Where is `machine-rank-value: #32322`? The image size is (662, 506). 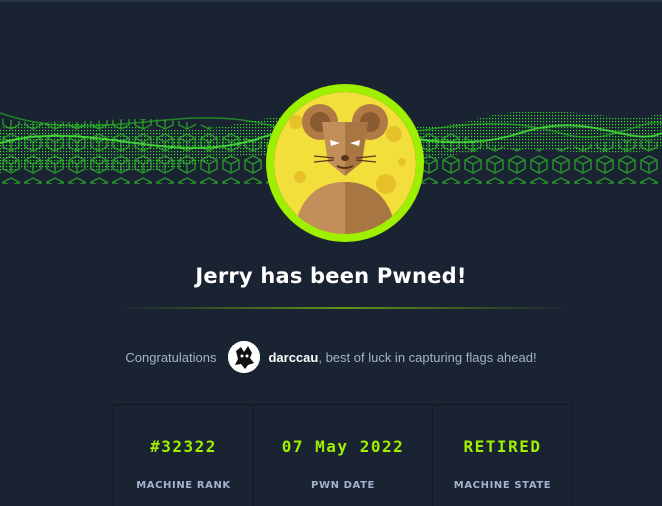 machine-rank-value: #32322 is located at coordinates (183, 446).